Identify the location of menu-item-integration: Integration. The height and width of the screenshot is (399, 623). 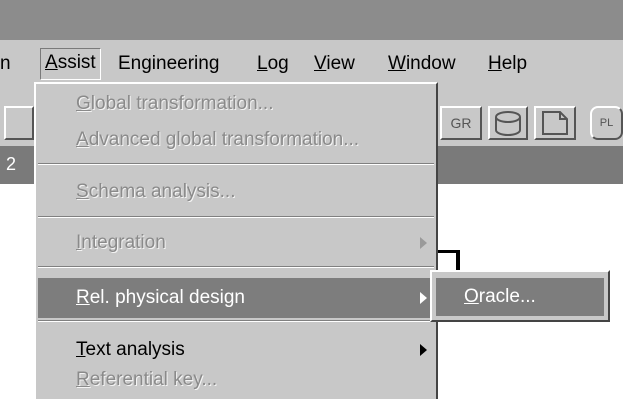
(121, 243).